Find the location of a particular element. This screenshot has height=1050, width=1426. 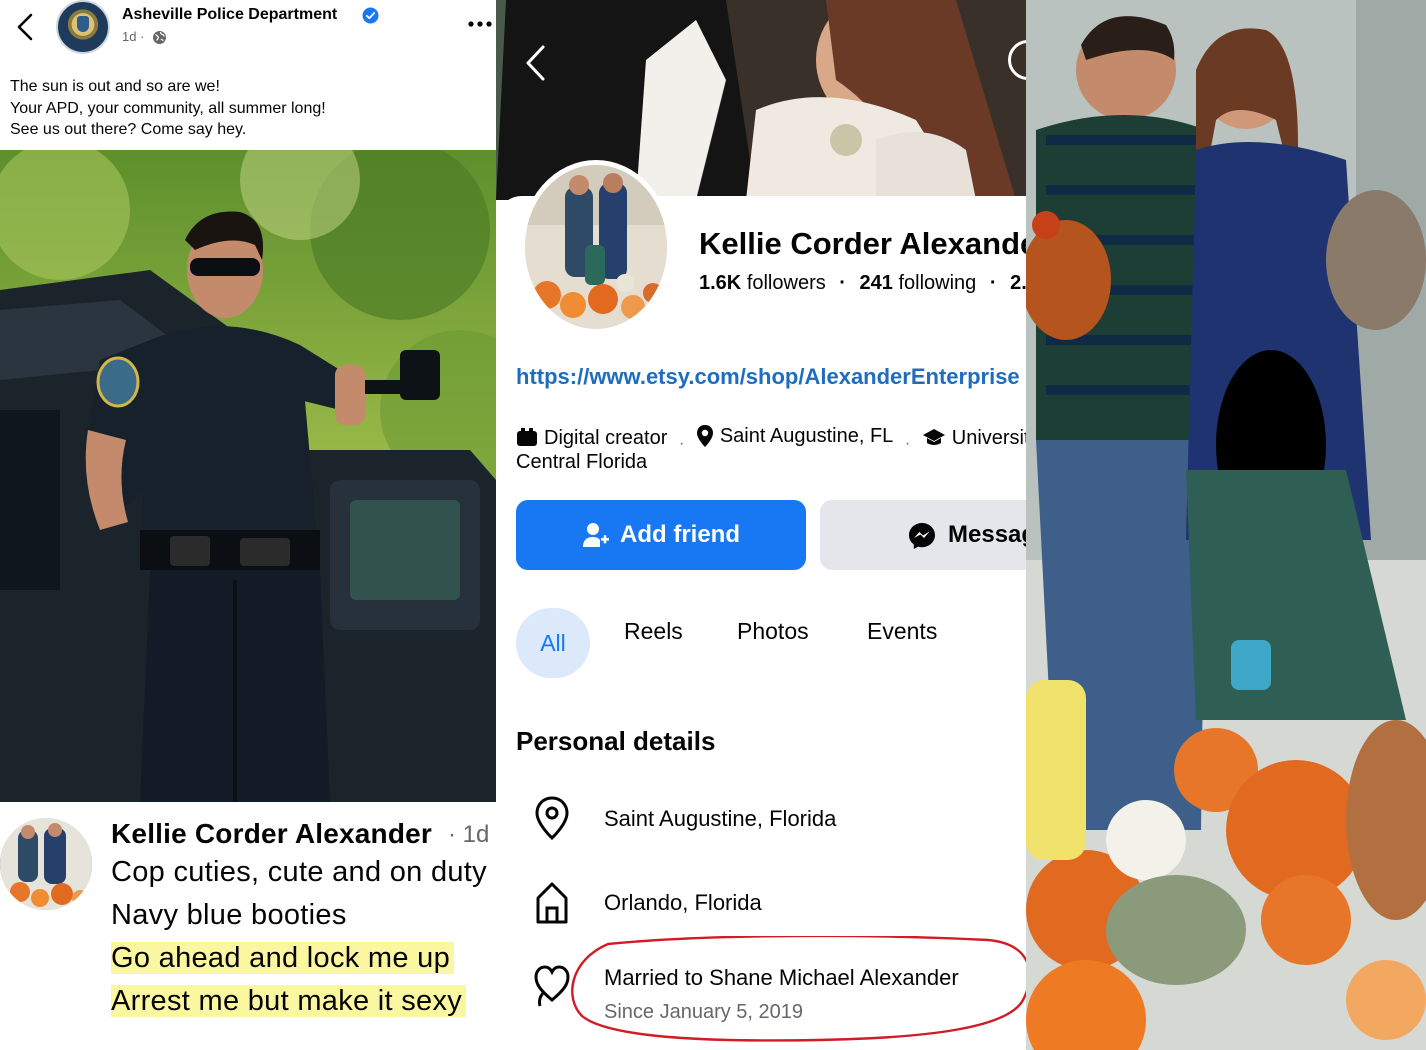

comment-line-highlighted: Arrest me but make it sexy is located at coordinates (289, 1001).